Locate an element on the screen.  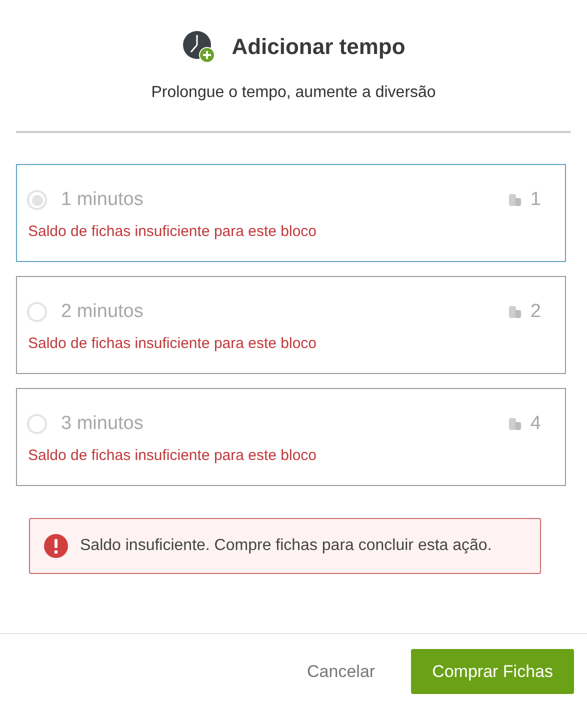
buy-button: Comprar Fichas is located at coordinates (492, 671).